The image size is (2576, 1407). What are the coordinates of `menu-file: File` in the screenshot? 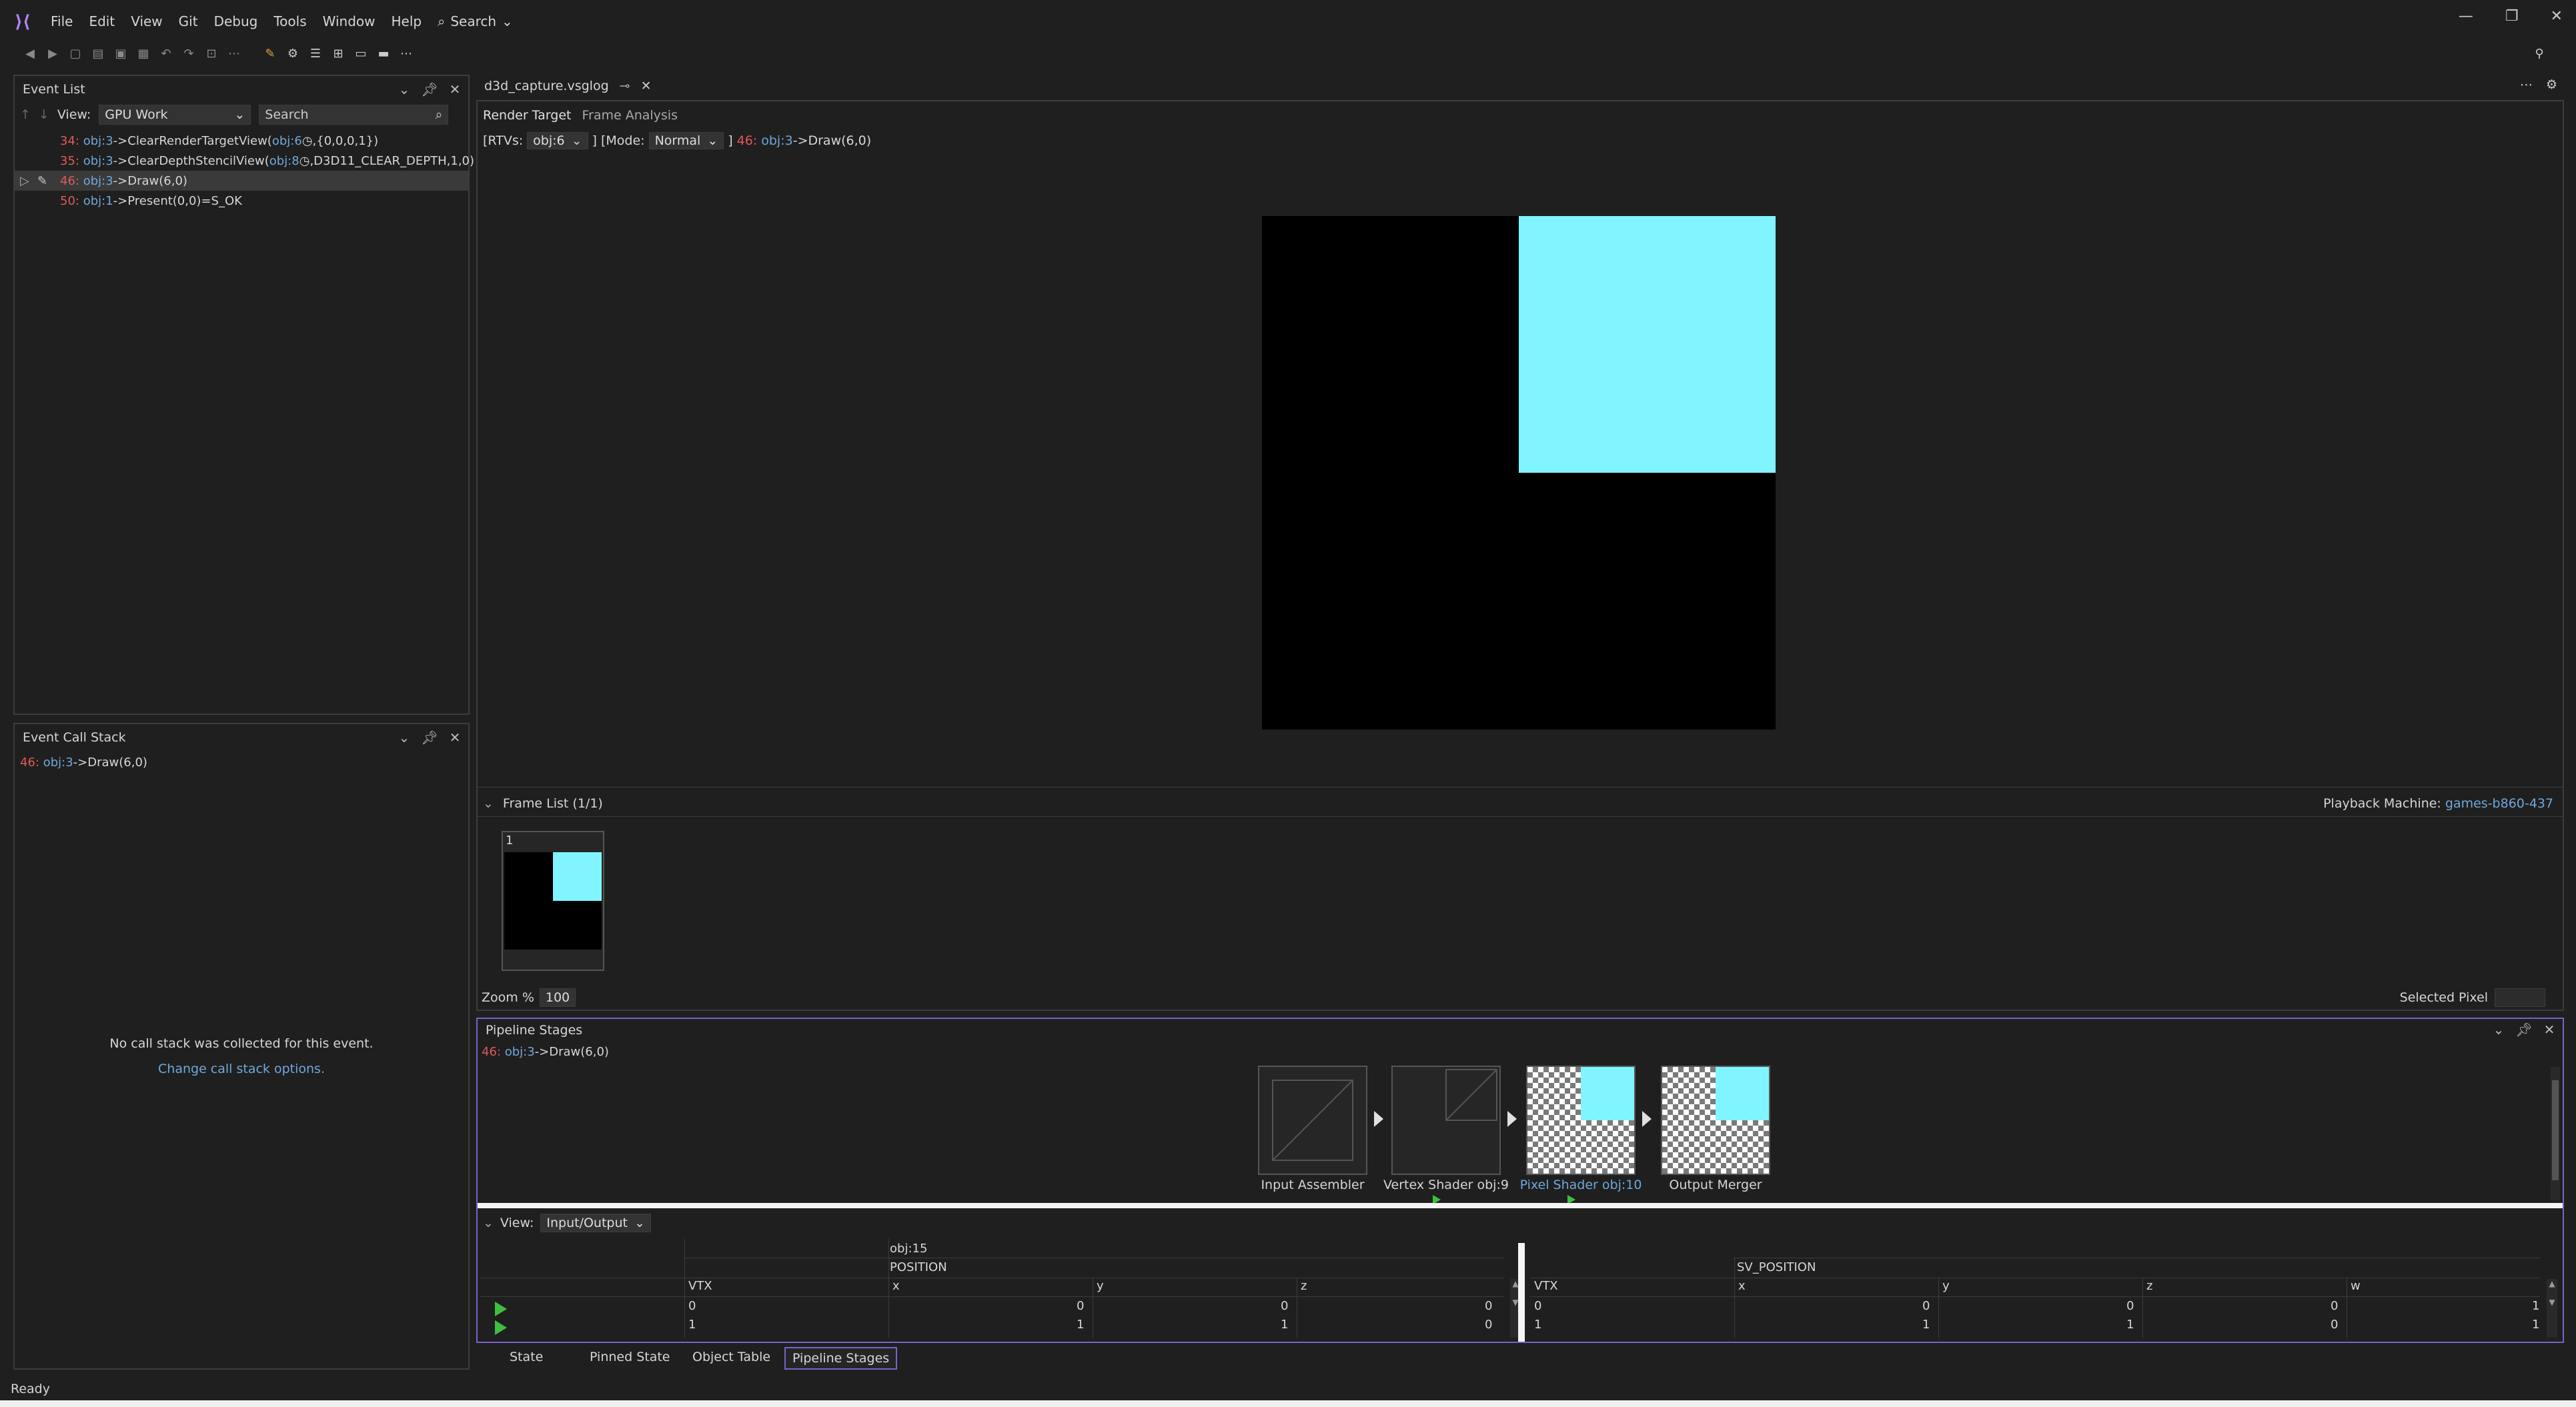 It's located at (62, 21).